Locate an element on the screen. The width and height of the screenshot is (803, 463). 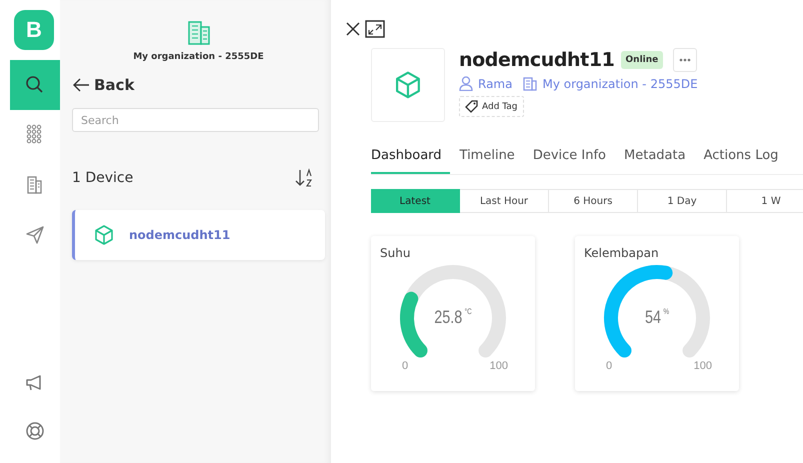
device-list-item: nodemcudht11 is located at coordinates (198, 235).